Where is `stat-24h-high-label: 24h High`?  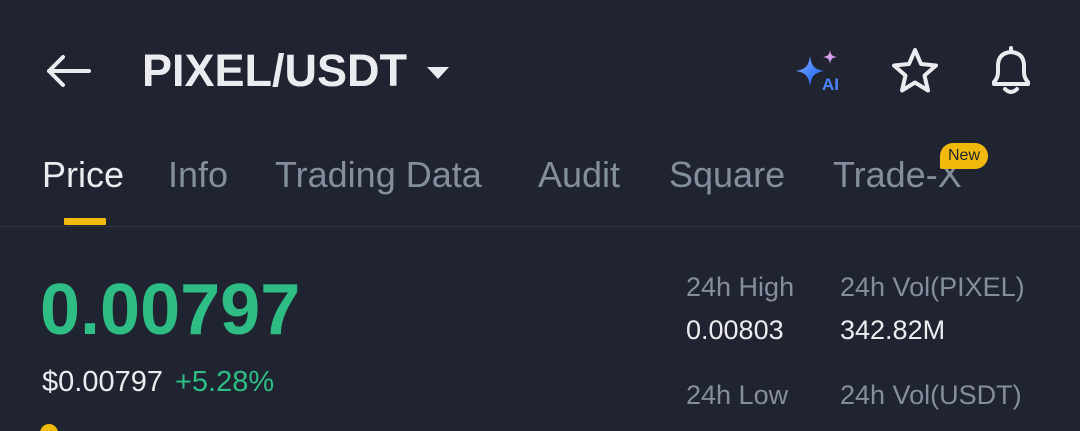 stat-24h-high-label: 24h High is located at coordinates (740, 287).